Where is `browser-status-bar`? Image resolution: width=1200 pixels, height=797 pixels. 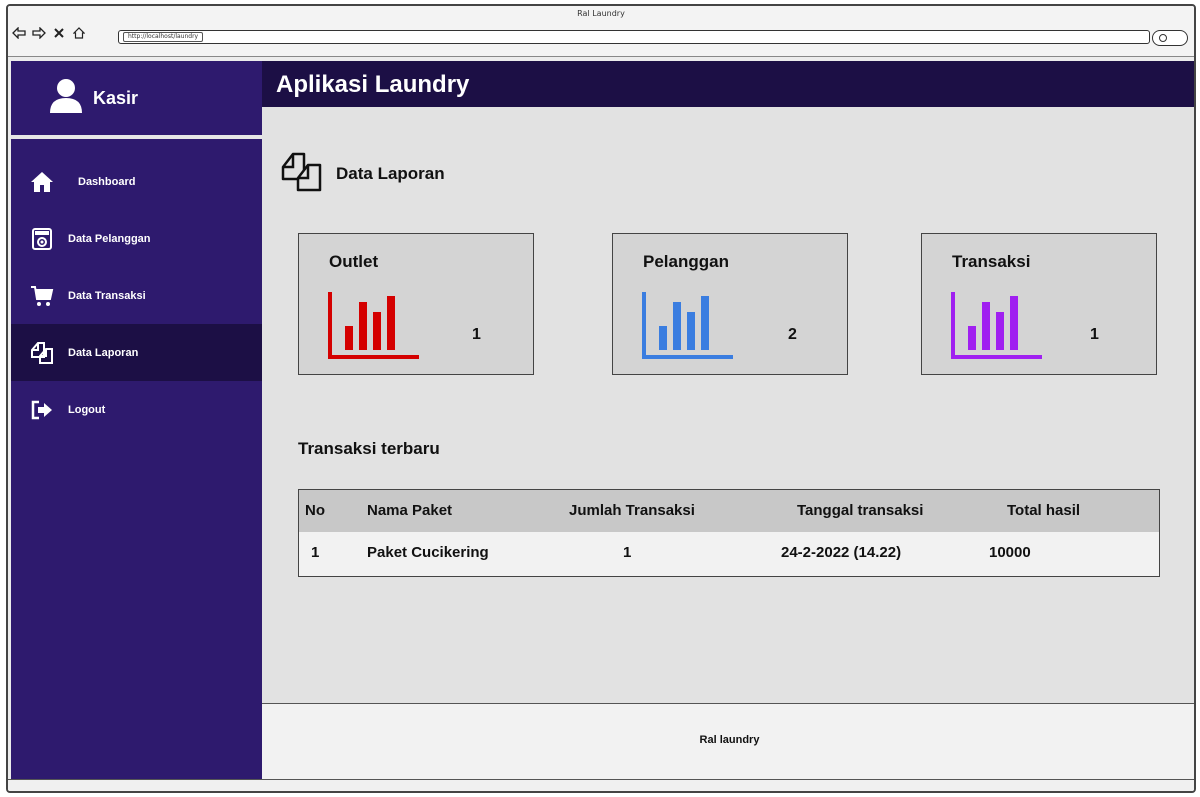 browser-status-bar is located at coordinates (601, 785).